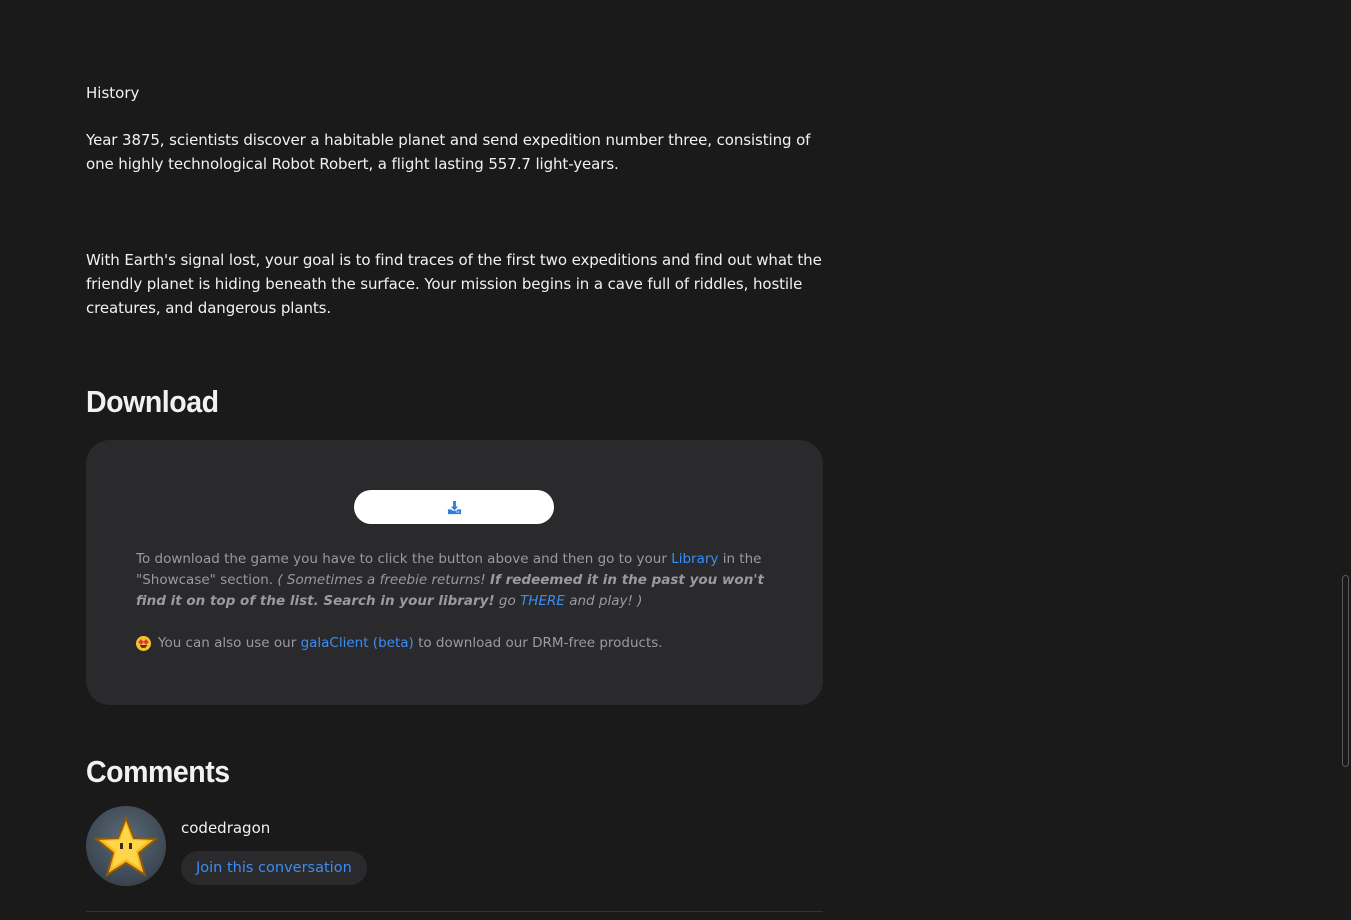  What do you see at coordinates (113, 93) in the screenshot?
I see `history-heading: History` at bounding box center [113, 93].